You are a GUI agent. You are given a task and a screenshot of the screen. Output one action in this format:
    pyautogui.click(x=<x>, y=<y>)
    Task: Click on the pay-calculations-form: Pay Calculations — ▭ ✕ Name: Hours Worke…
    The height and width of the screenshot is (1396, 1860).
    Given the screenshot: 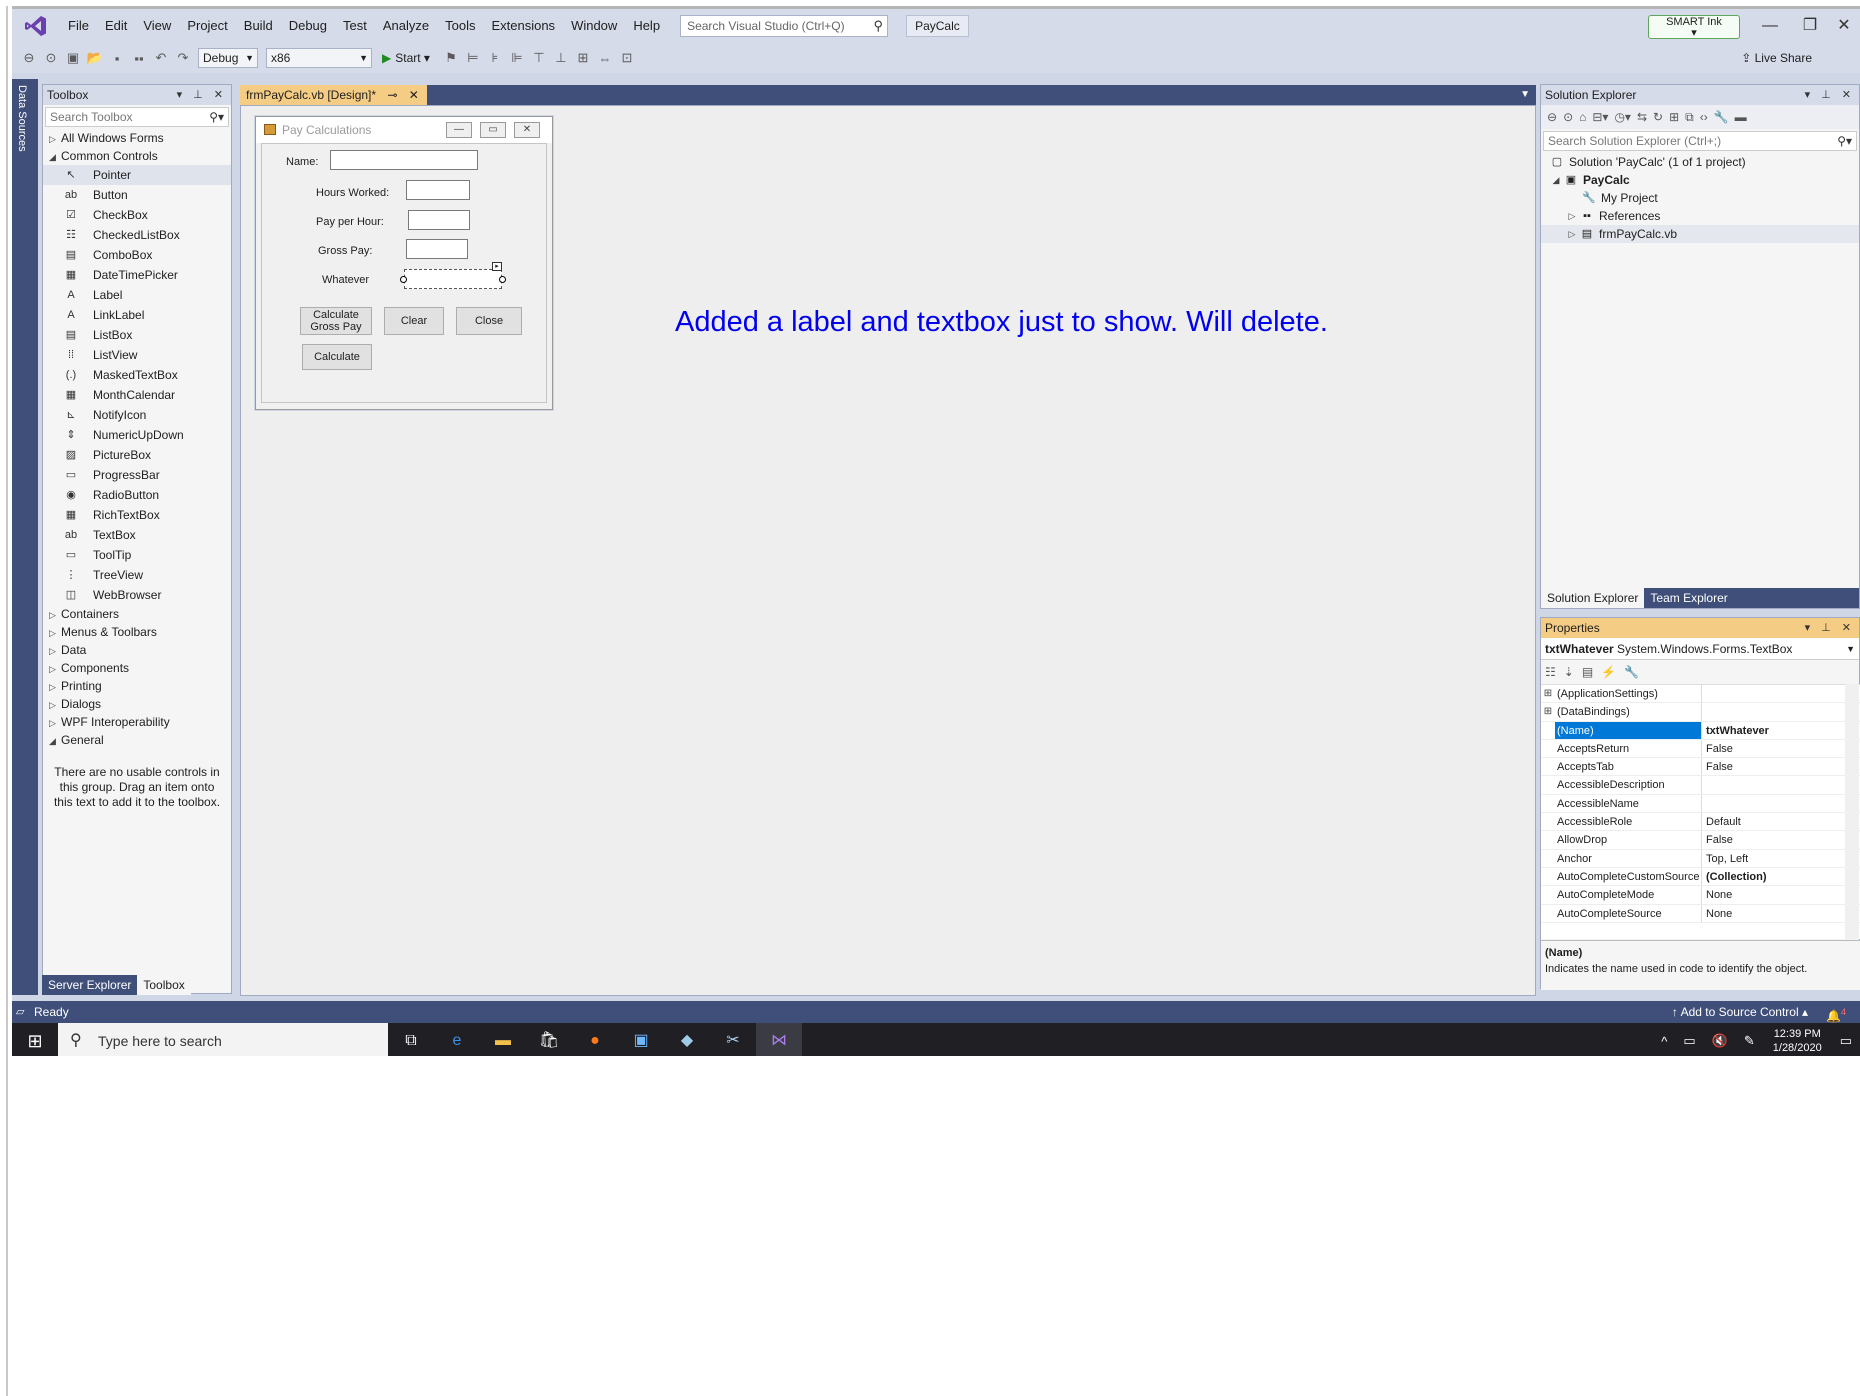 What is the action you would take?
    pyautogui.click(x=404, y=263)
    